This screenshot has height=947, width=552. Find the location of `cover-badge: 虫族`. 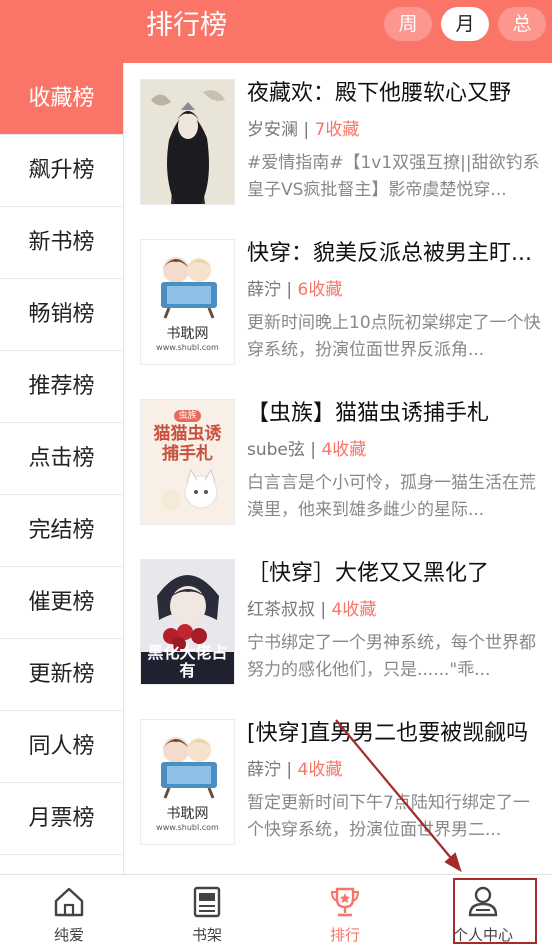

cover-badge: 虫族 is located at coordinates (187, 416).